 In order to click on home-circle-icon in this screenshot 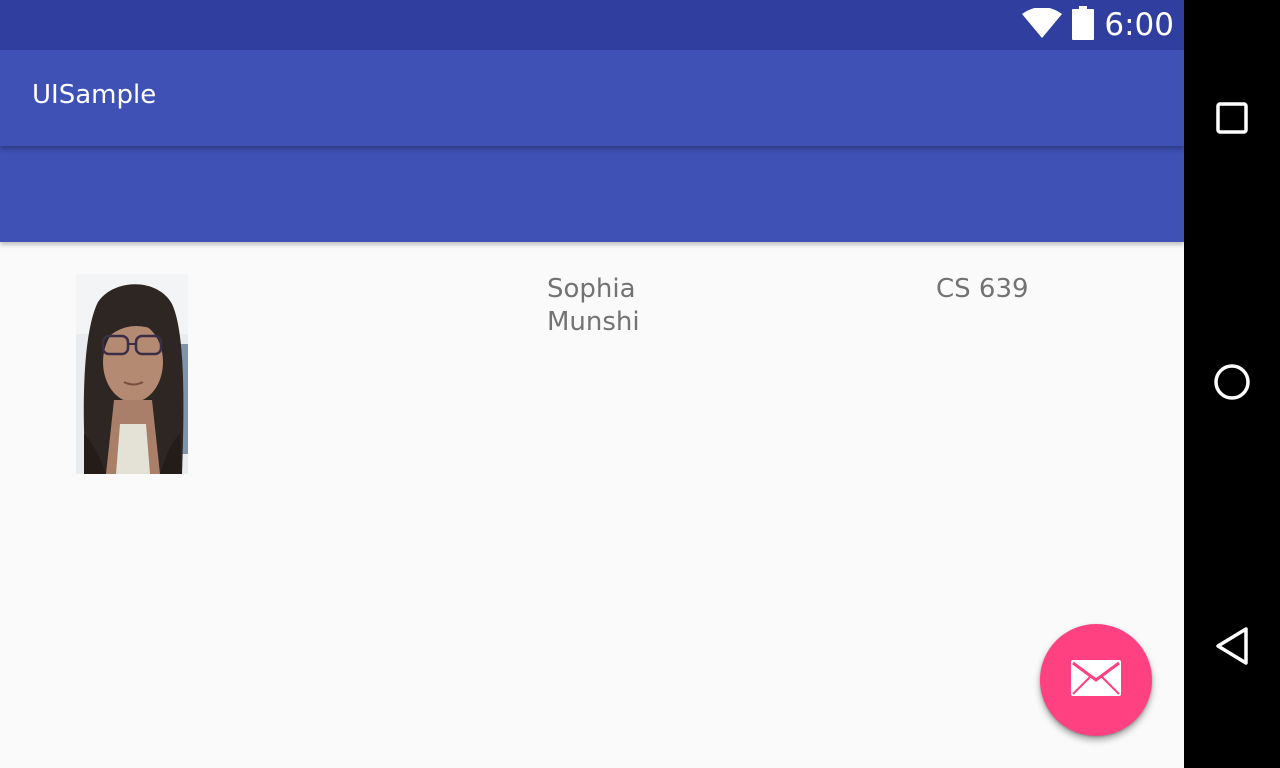, I will do `click(1232, 384)`.